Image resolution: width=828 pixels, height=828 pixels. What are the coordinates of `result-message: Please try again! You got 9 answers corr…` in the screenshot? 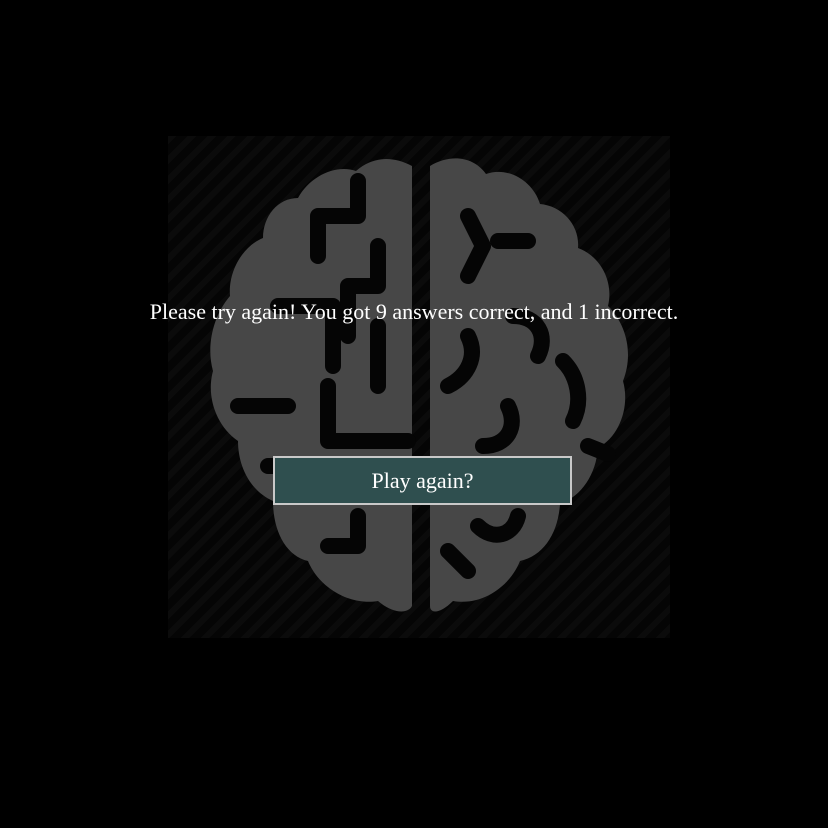 It's located at (414, 311).